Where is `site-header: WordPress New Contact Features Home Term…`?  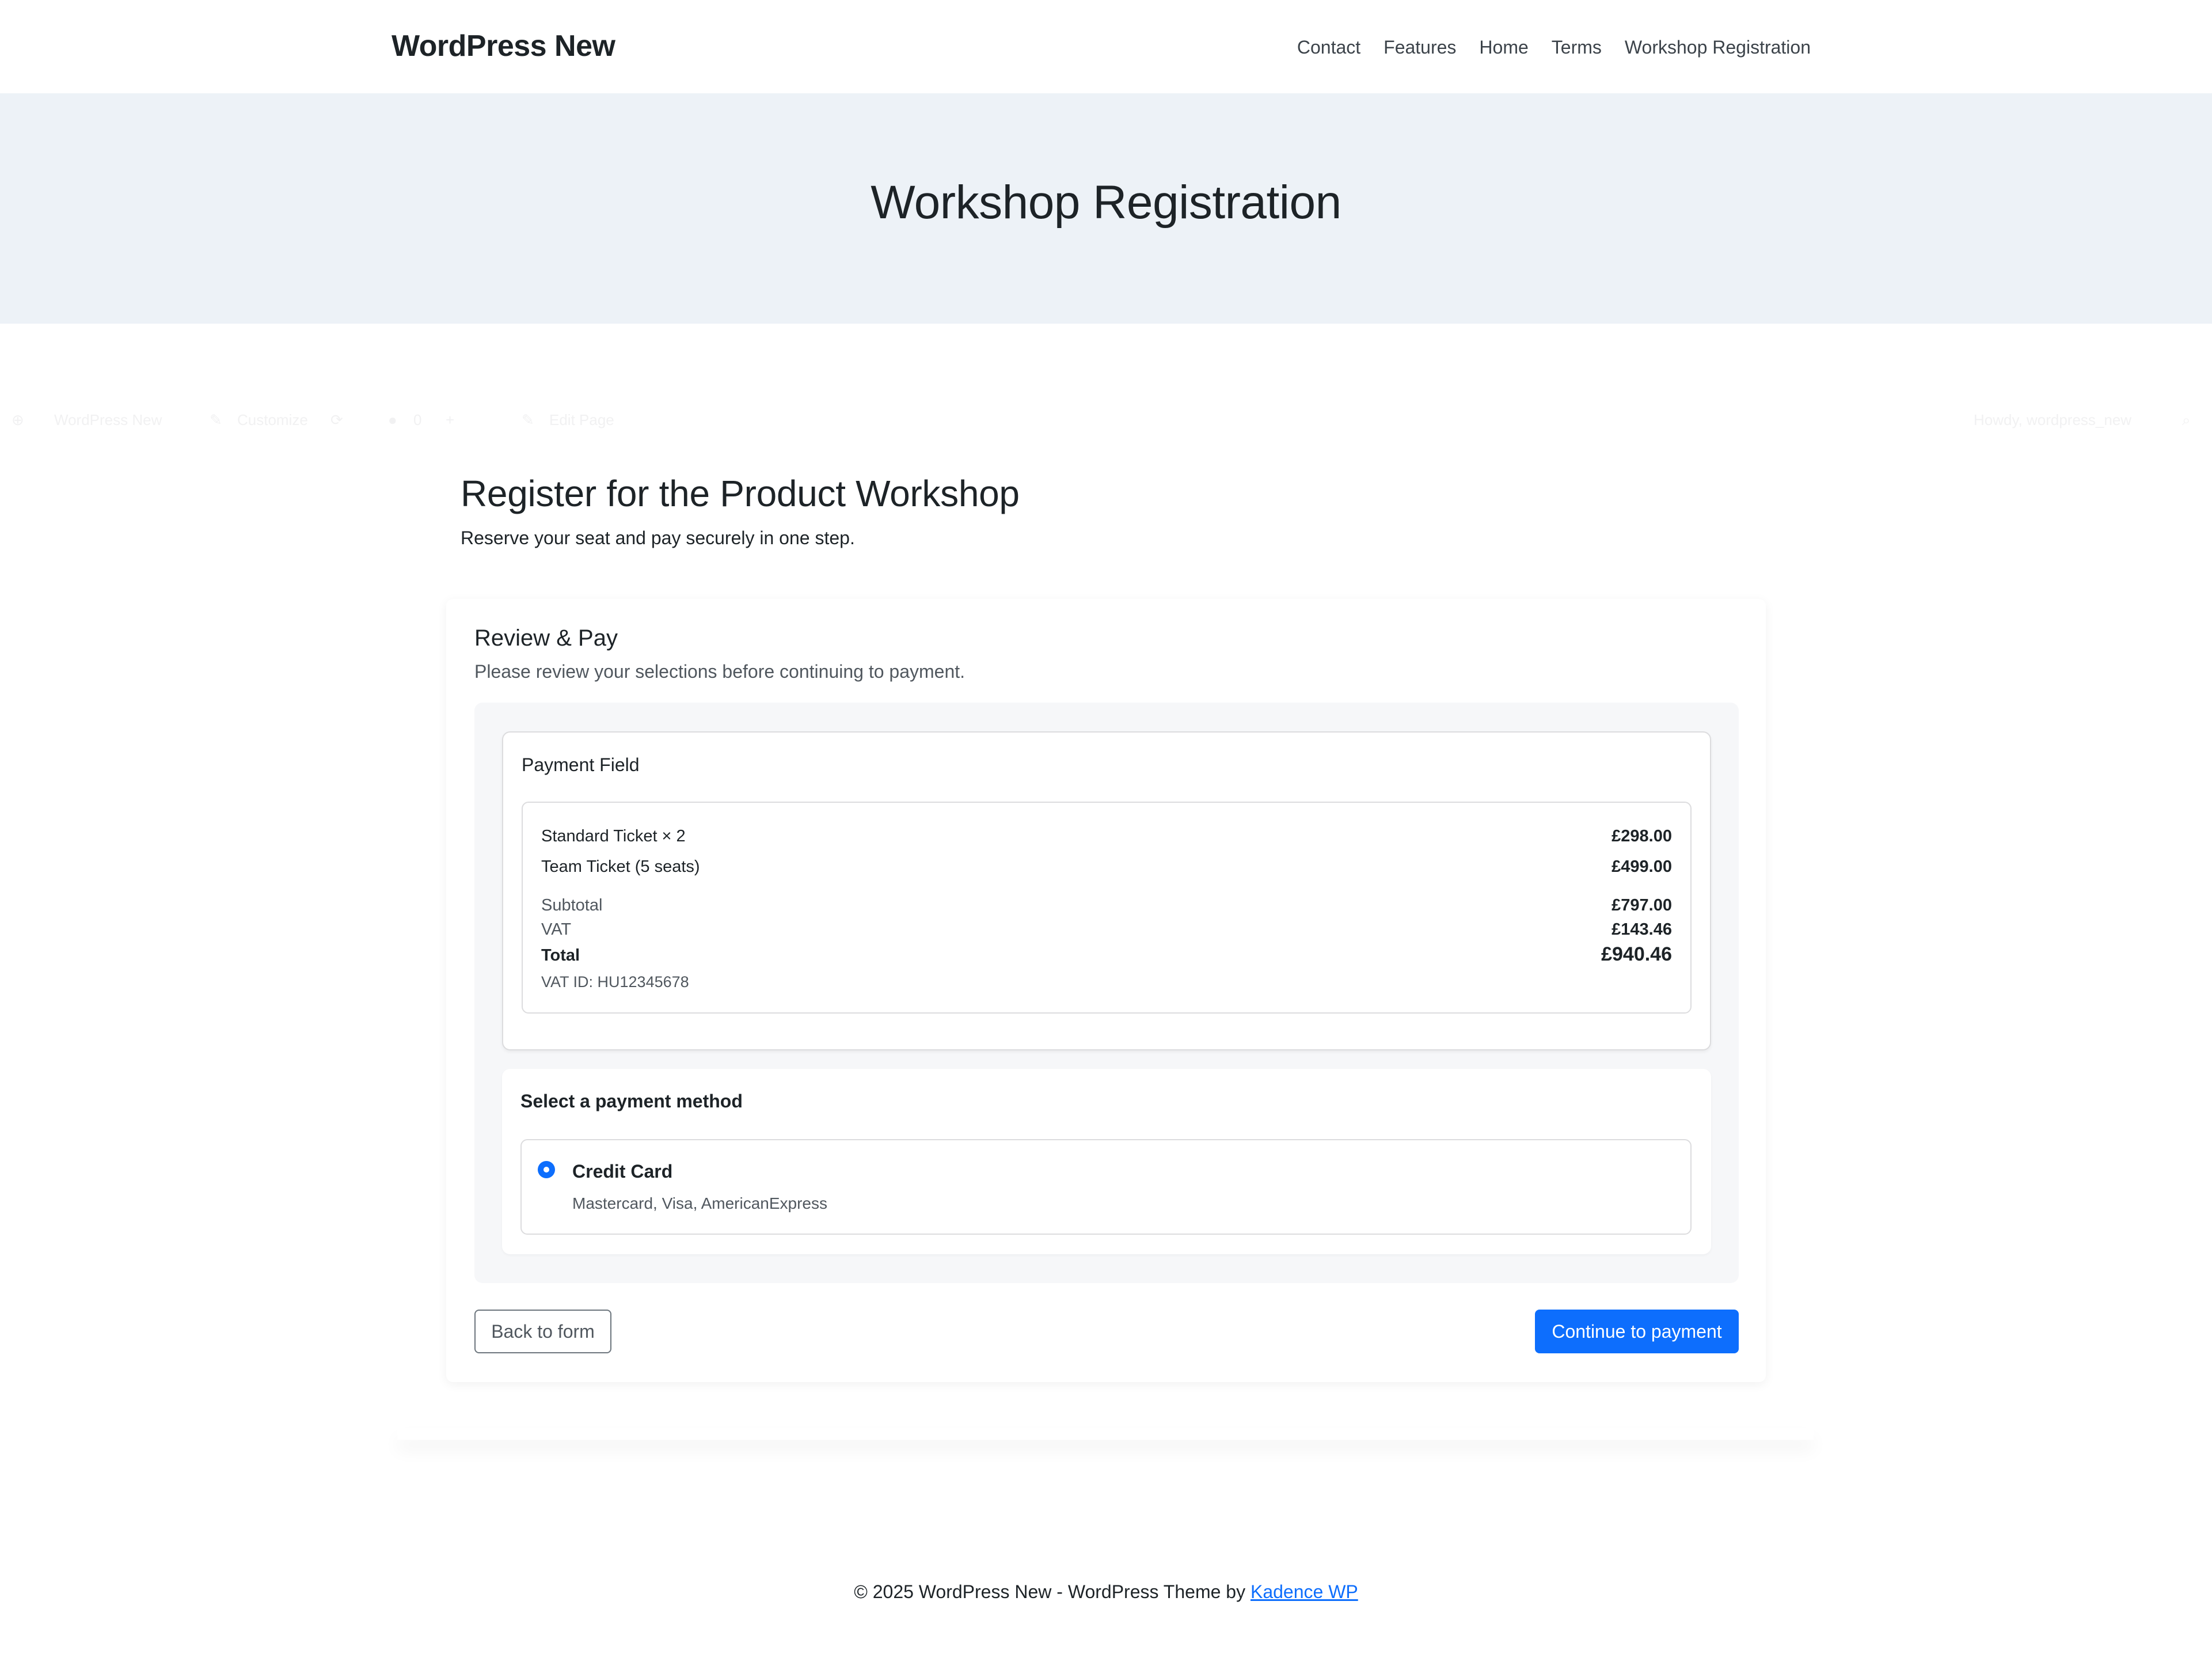 site-header: WordPress New Contact Features Home Term… is located at coordinates (1106, 46).